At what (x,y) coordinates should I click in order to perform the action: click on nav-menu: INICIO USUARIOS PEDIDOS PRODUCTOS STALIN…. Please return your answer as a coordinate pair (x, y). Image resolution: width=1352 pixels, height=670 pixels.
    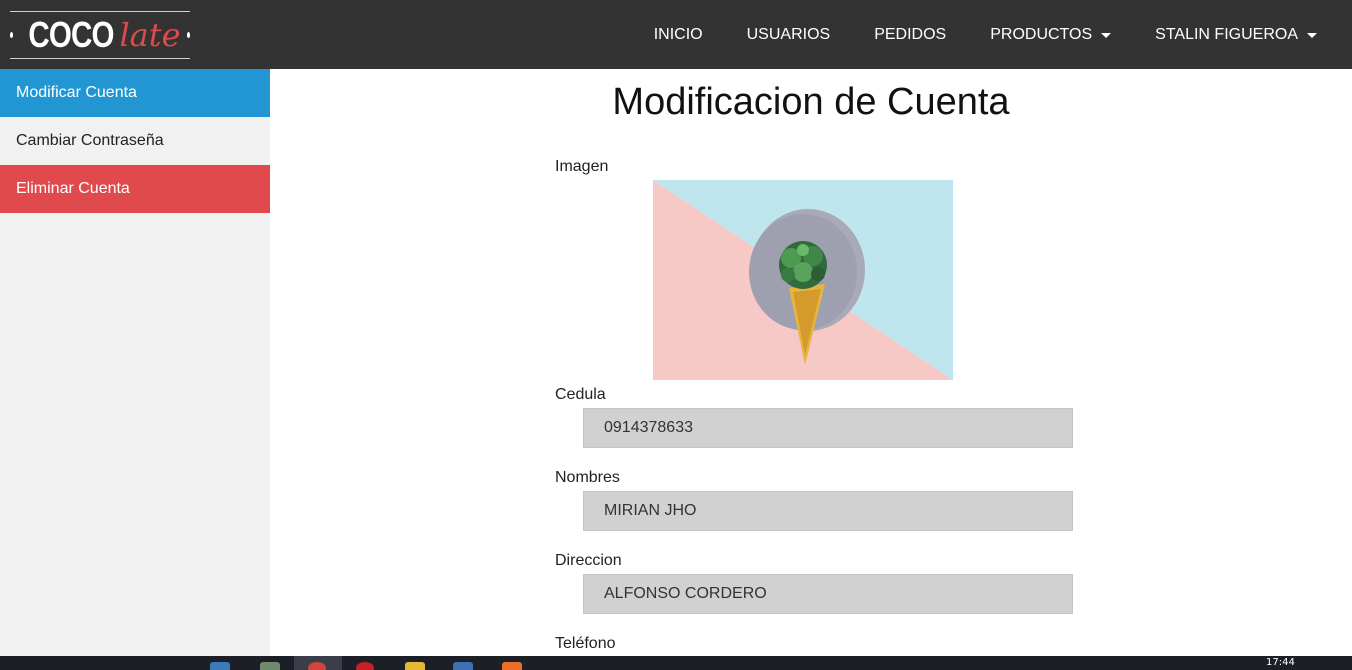
    Looking at the image, I should click on (1003, 34).